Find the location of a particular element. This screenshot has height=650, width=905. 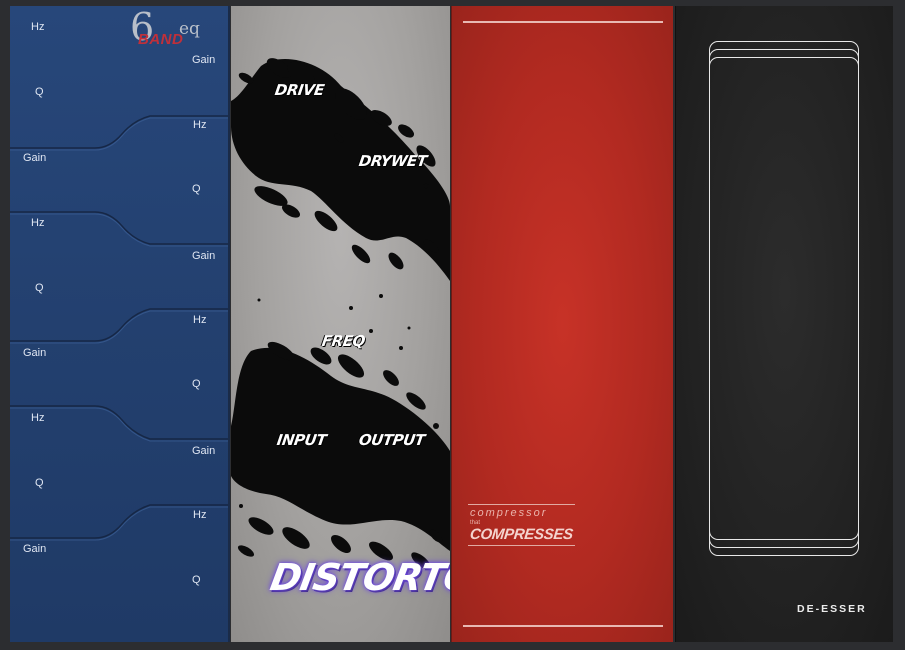

band3-hz-label: Hz is located at coordinates (38, 223).